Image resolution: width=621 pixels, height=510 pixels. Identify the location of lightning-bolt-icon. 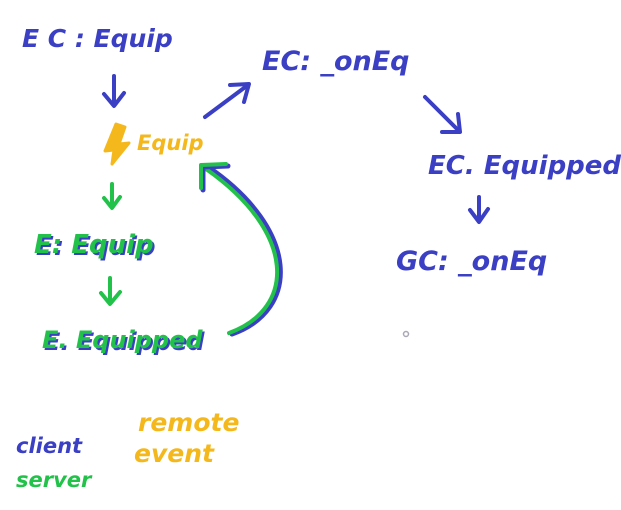
(117, 144).